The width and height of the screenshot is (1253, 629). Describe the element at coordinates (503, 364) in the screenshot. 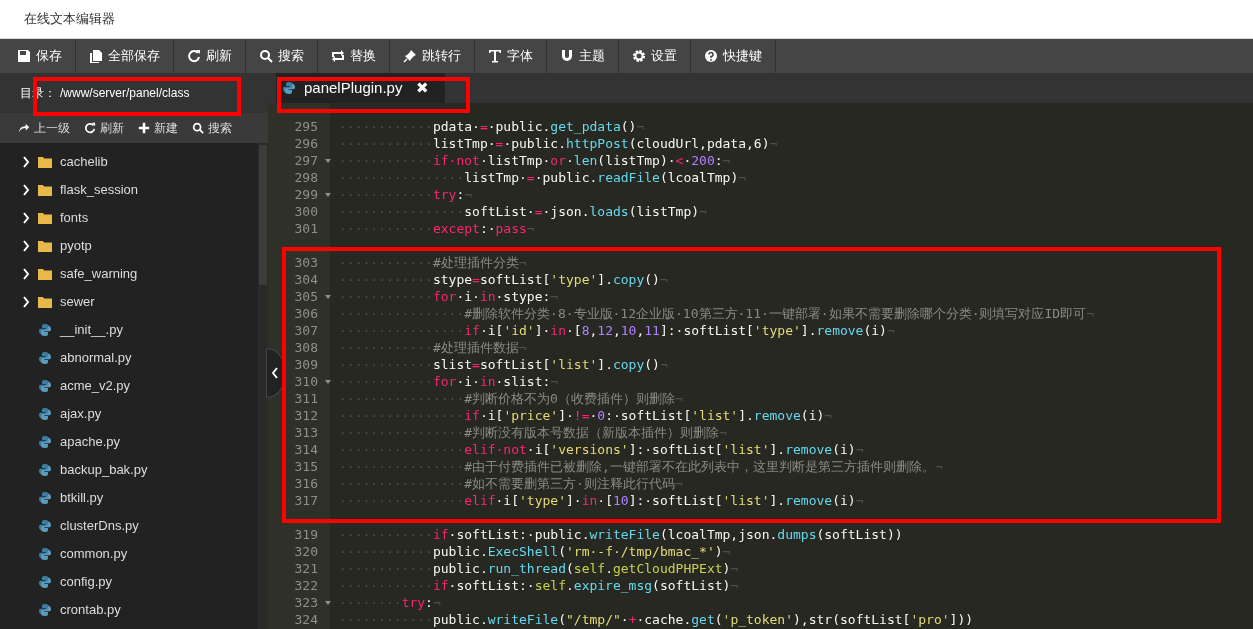

I see `code-line: ············slist=softList['list'].copy()¬` at that location.